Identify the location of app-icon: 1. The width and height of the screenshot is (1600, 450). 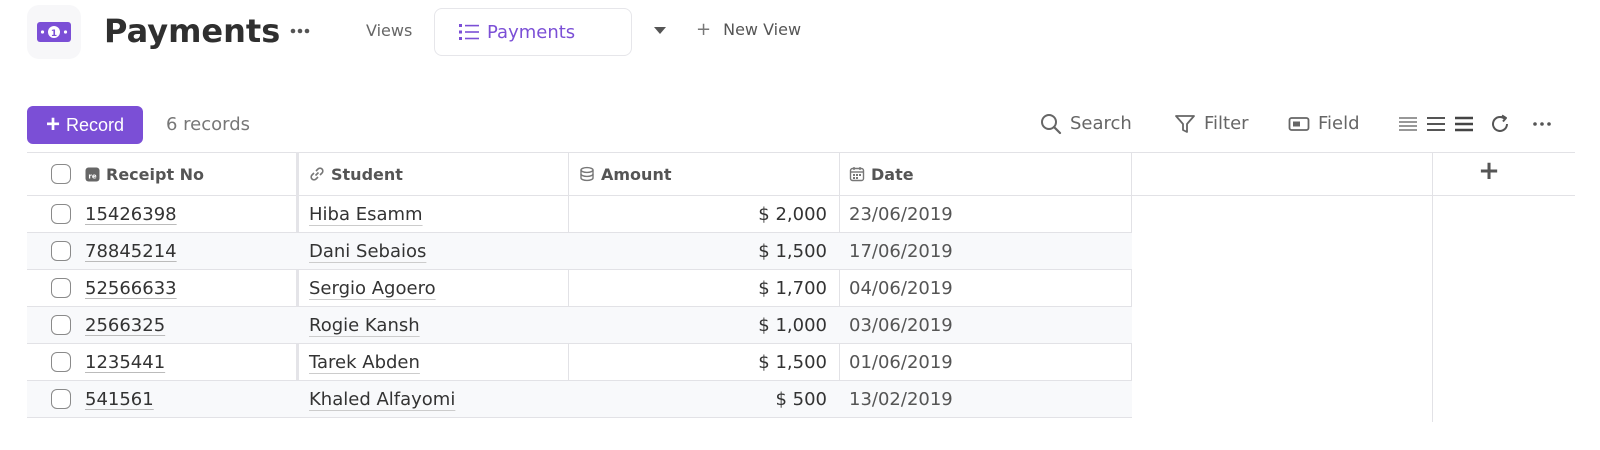
(54, 32).